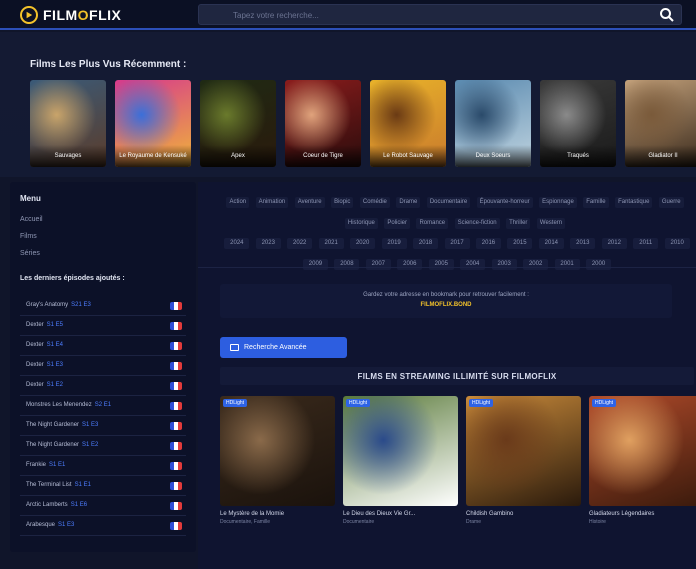 This screenshot has height=569, width=696. Describe the element at coordinates (237, 243) in the screenshot. I see `year-link: 2024` at that location.